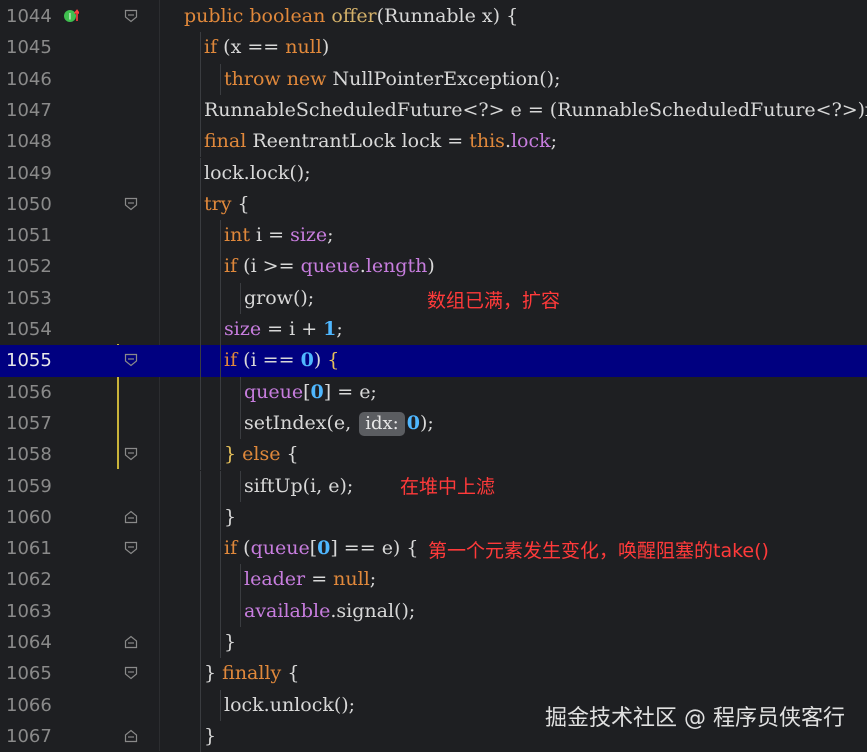 The width and height of the screenshot is (867, 752). I want to click on code-line: 1044 Ipublic boolean offer(Runnable x) {, so click(433, 16).